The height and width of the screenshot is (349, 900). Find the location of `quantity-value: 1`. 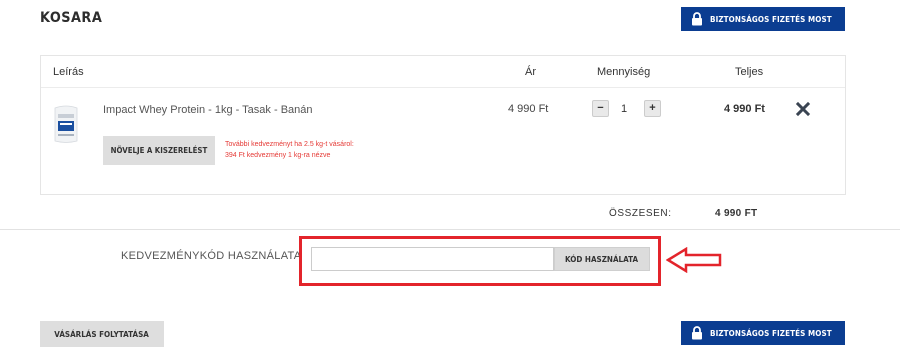

quantity-value: 1 is located at coordinates (624, 109).